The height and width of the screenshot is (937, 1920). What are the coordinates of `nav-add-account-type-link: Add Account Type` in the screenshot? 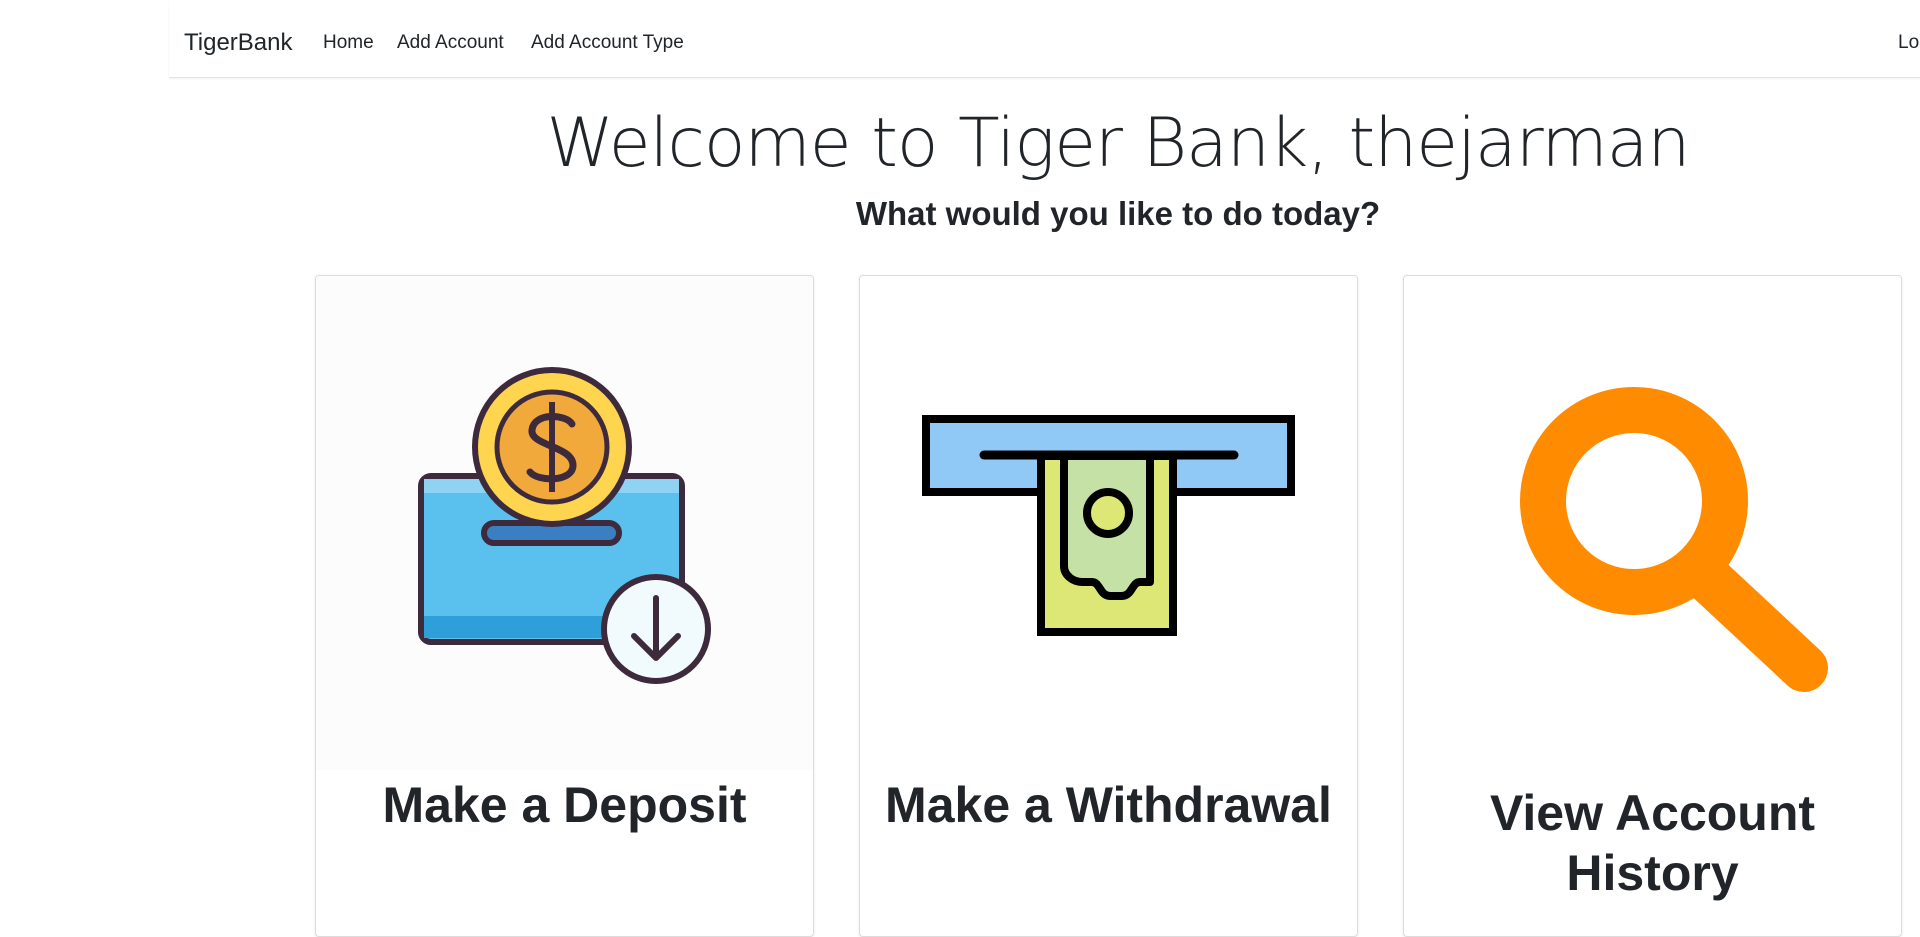 It's located at (607, 43).